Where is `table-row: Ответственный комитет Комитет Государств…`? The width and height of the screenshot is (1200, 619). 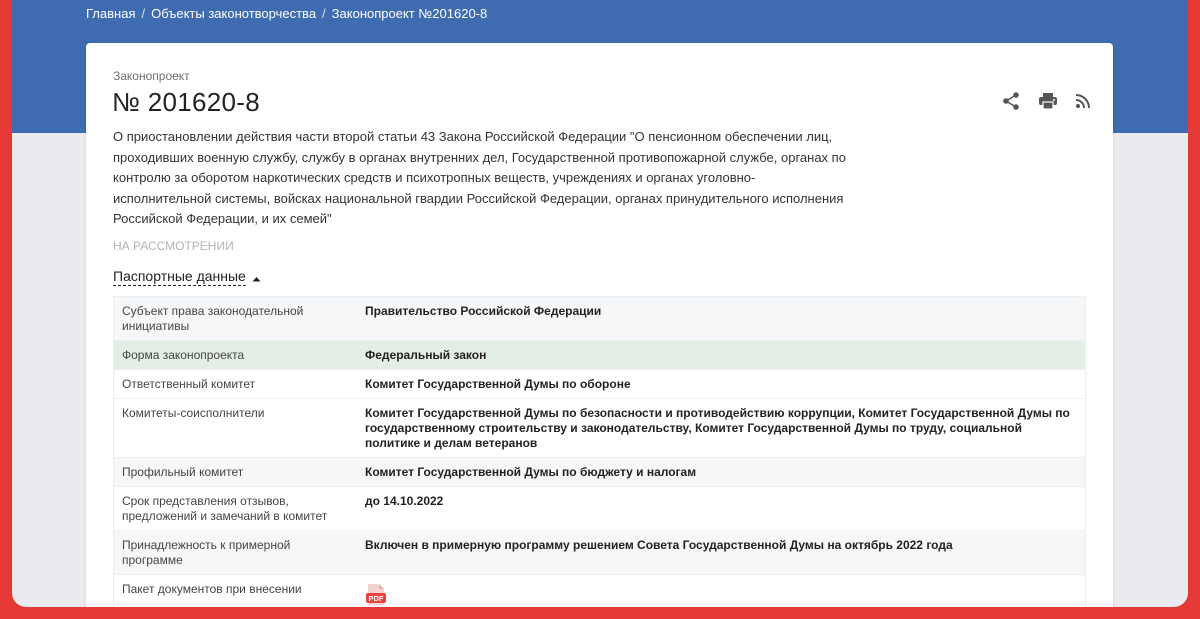 table-row: Ответственный комитет Комитет Государств… is located at coordinates (599, 384).